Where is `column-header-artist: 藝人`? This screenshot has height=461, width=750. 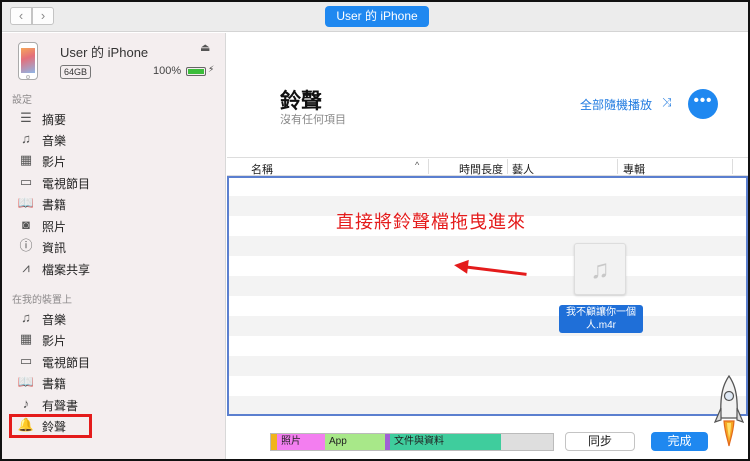 column-header-artist: 藝人 is located at coordinates (523, 169).